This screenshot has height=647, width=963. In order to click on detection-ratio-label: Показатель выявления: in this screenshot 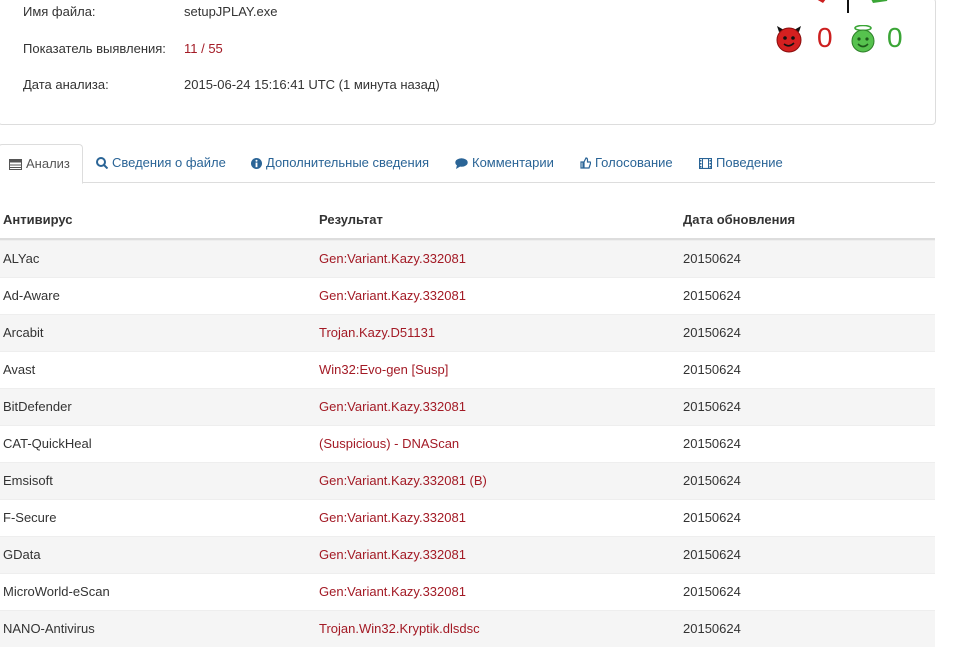, I will do `click(94, 48)`.